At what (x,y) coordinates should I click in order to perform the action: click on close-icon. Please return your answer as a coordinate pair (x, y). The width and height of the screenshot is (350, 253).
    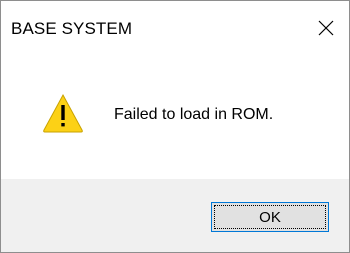
    Looking at the image, I should click on (326, 28).